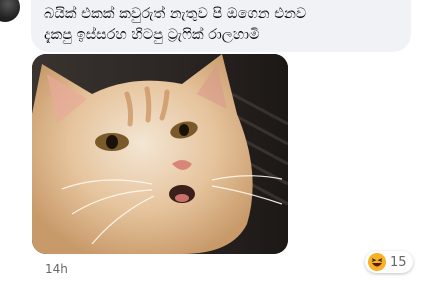  I want to click on comment-timestamp: 14h, so click(56, 269).